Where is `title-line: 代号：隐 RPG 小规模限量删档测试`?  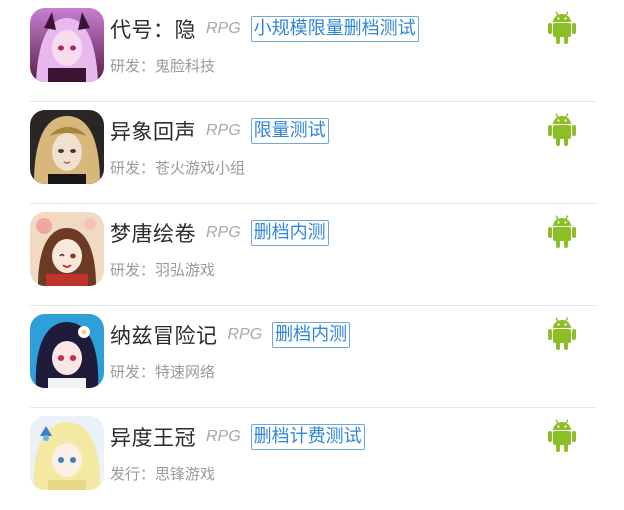
title-line: 代号：隐 RPG 小规模限量删档测试 is located at coordinates (264, 29).